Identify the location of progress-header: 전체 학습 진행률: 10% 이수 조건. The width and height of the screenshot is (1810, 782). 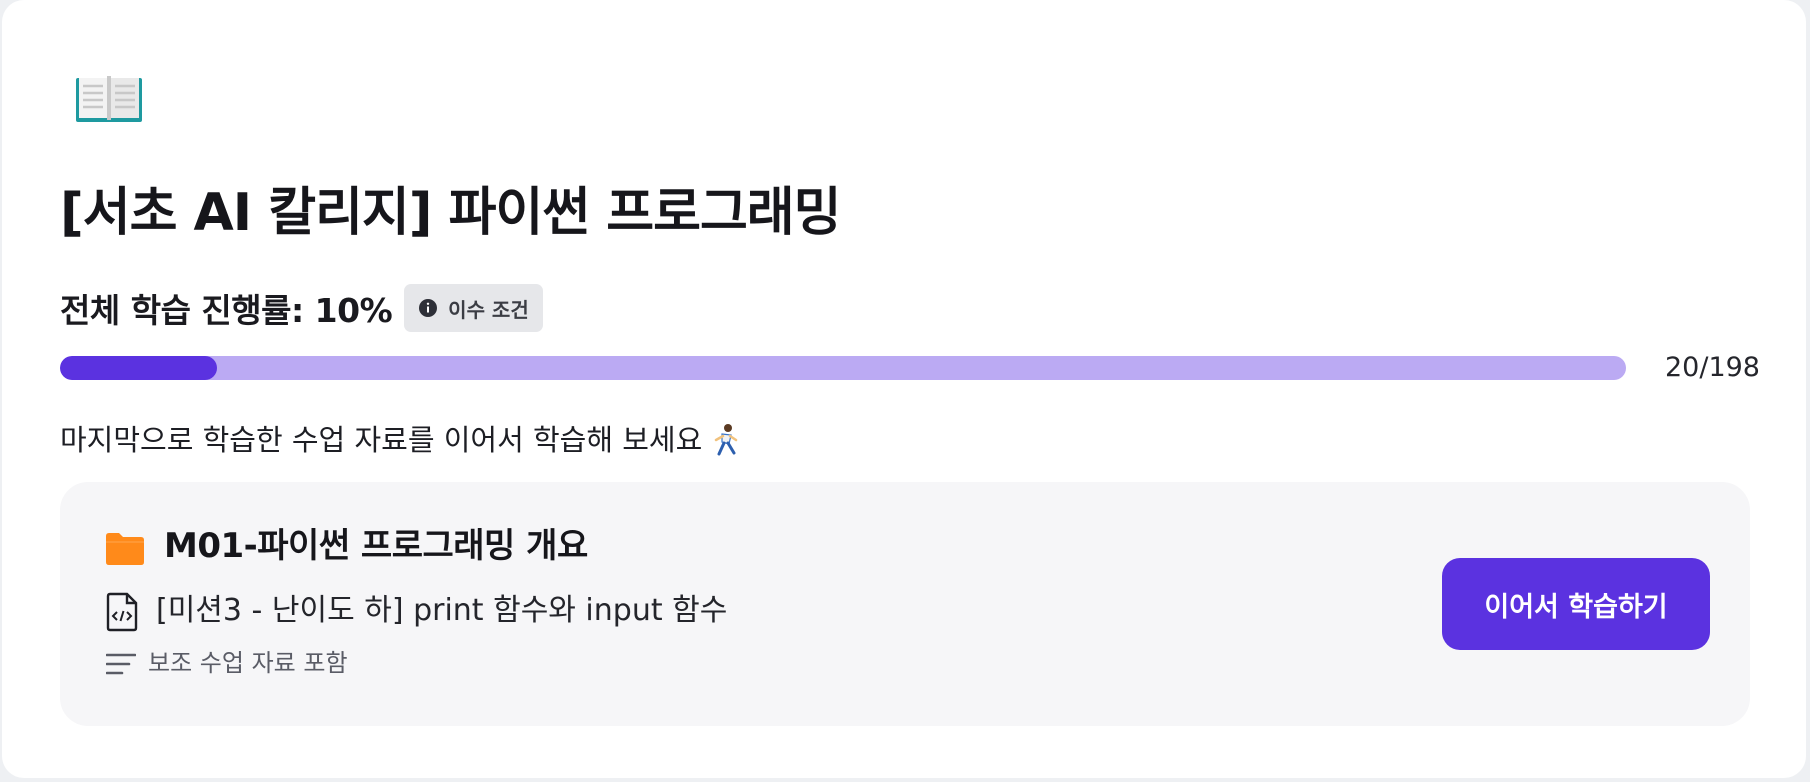
(301, 308).